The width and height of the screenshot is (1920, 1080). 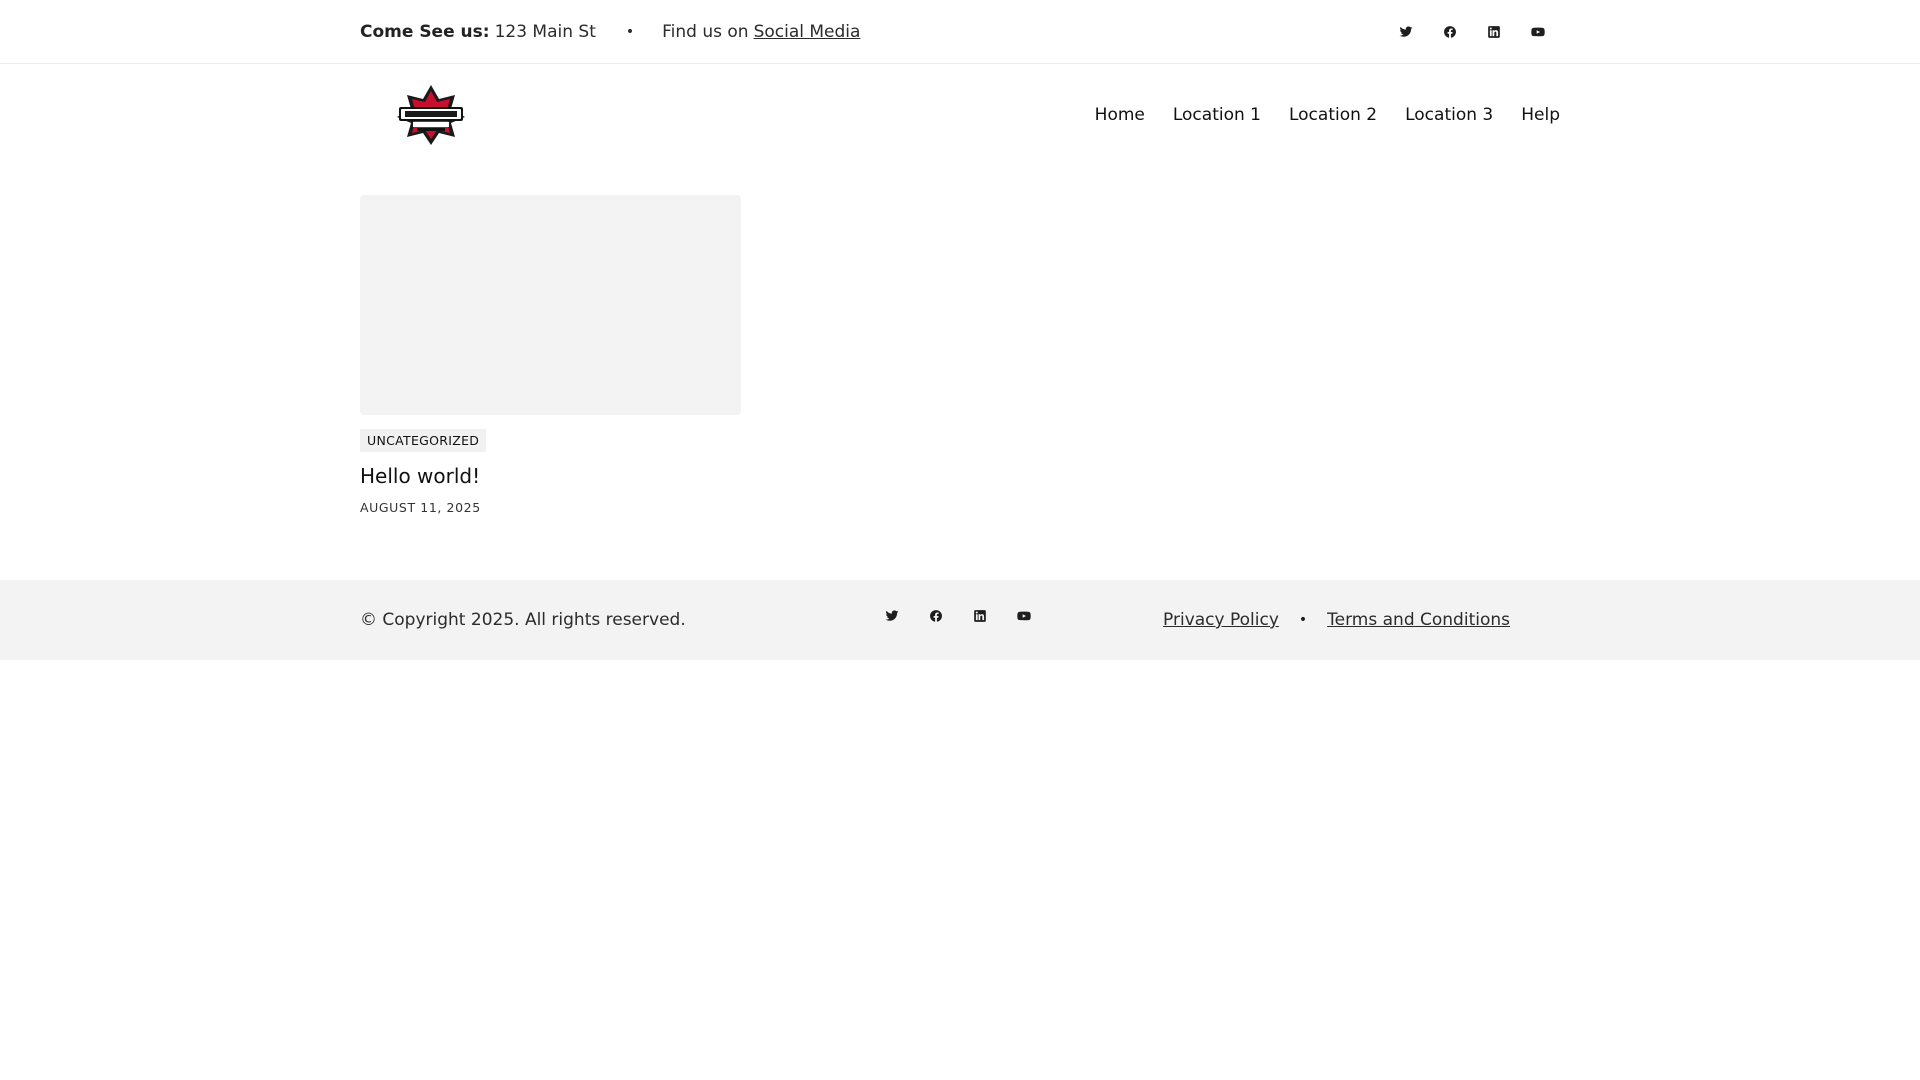 I want to click on post-date: AUGUST 11, 2025, so click(x=420, y=507).